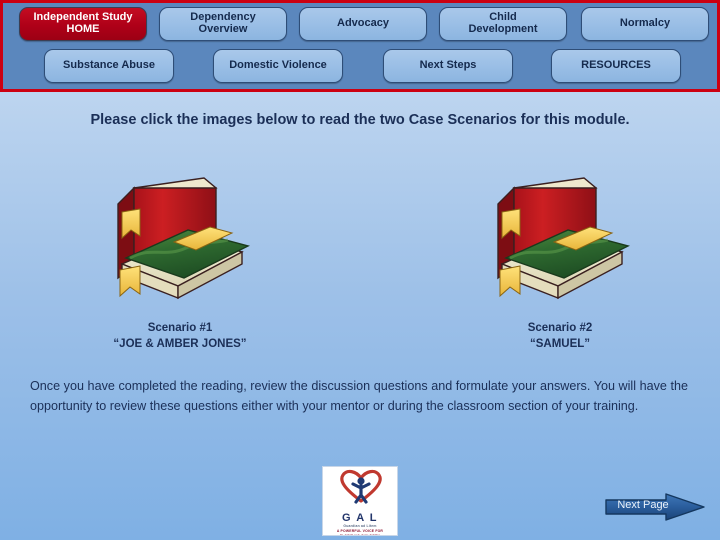 This screenshot has height=540, width=720. Describe the element at coordinates (223, 29) in the screenshot. I see `nav-button-dependency-line2: Overview` at that location.